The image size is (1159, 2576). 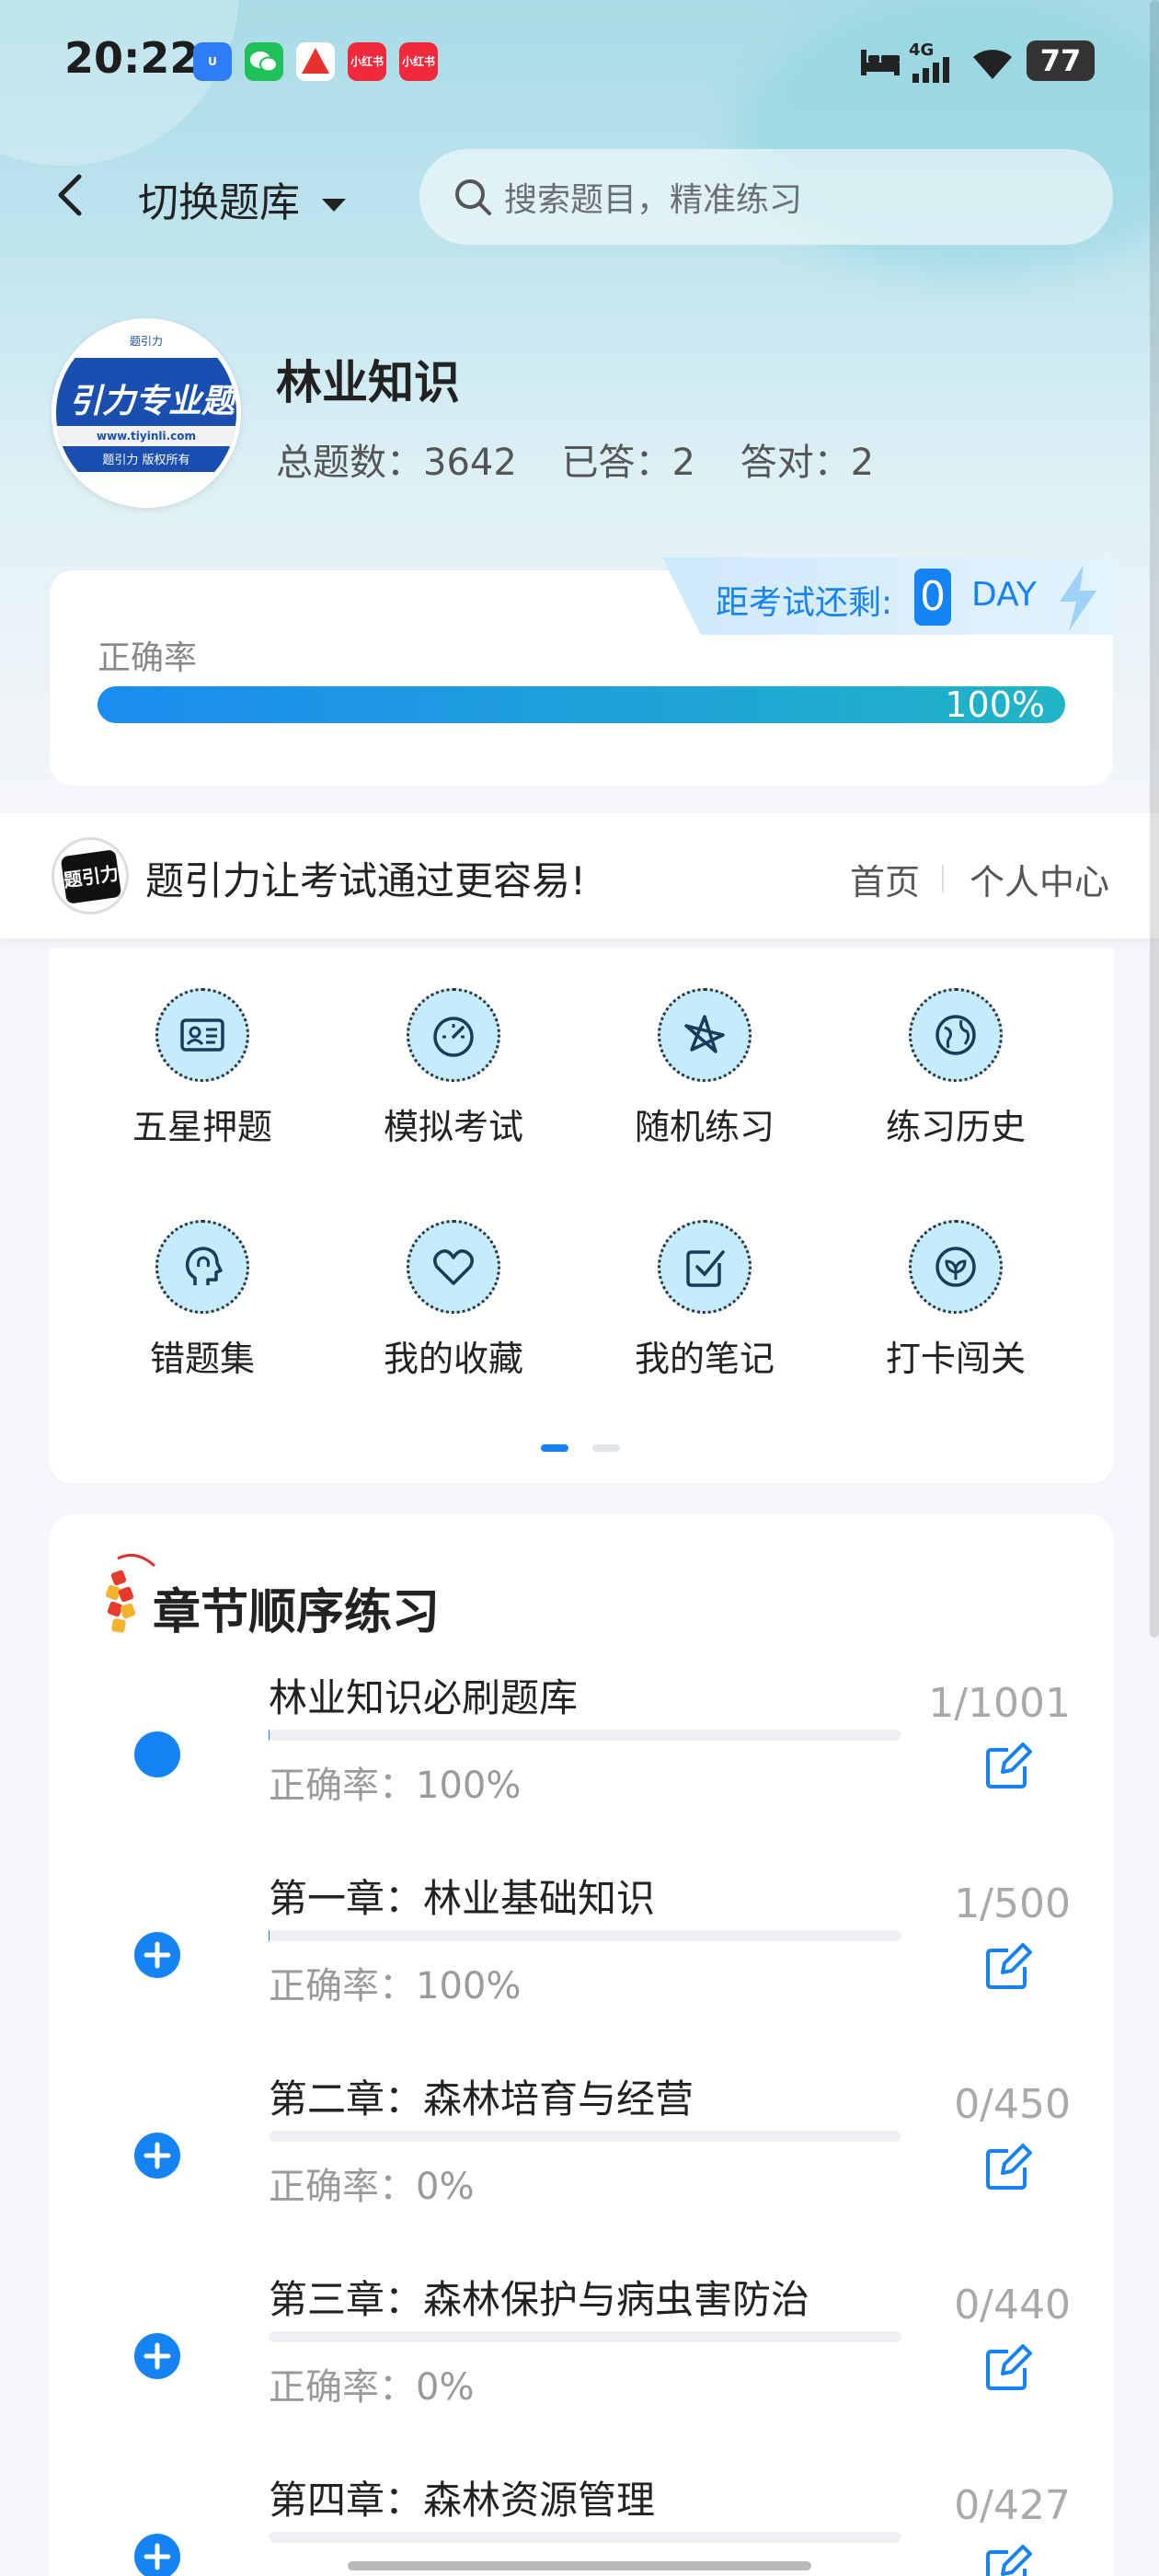 What do you see at coordinates (1061, 60) in the screenshot?
I see `battery-icon: 77` at bounding box center [1061, 60].